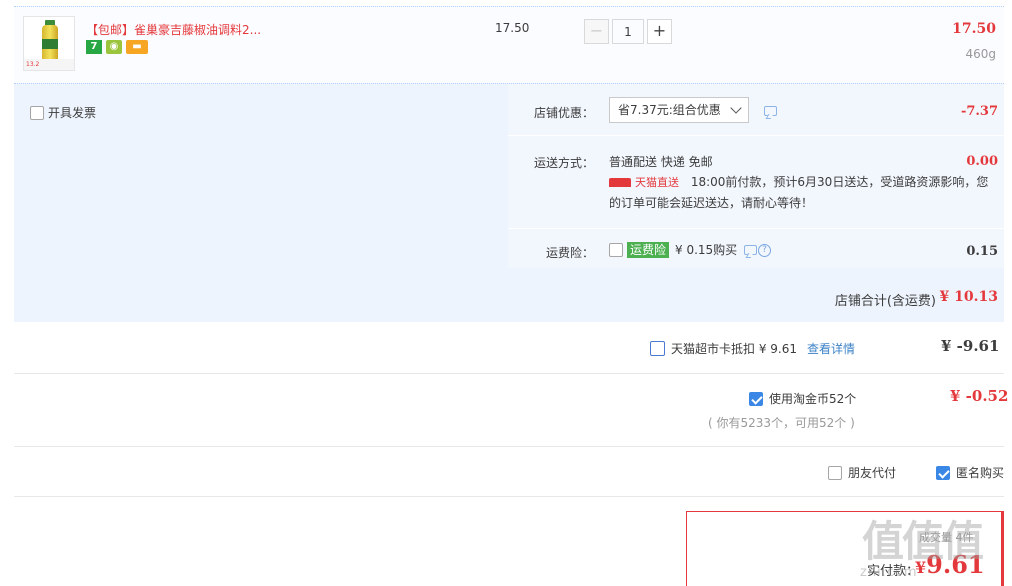  I want to click on friend-pay-checkbox, so click(835, 472).